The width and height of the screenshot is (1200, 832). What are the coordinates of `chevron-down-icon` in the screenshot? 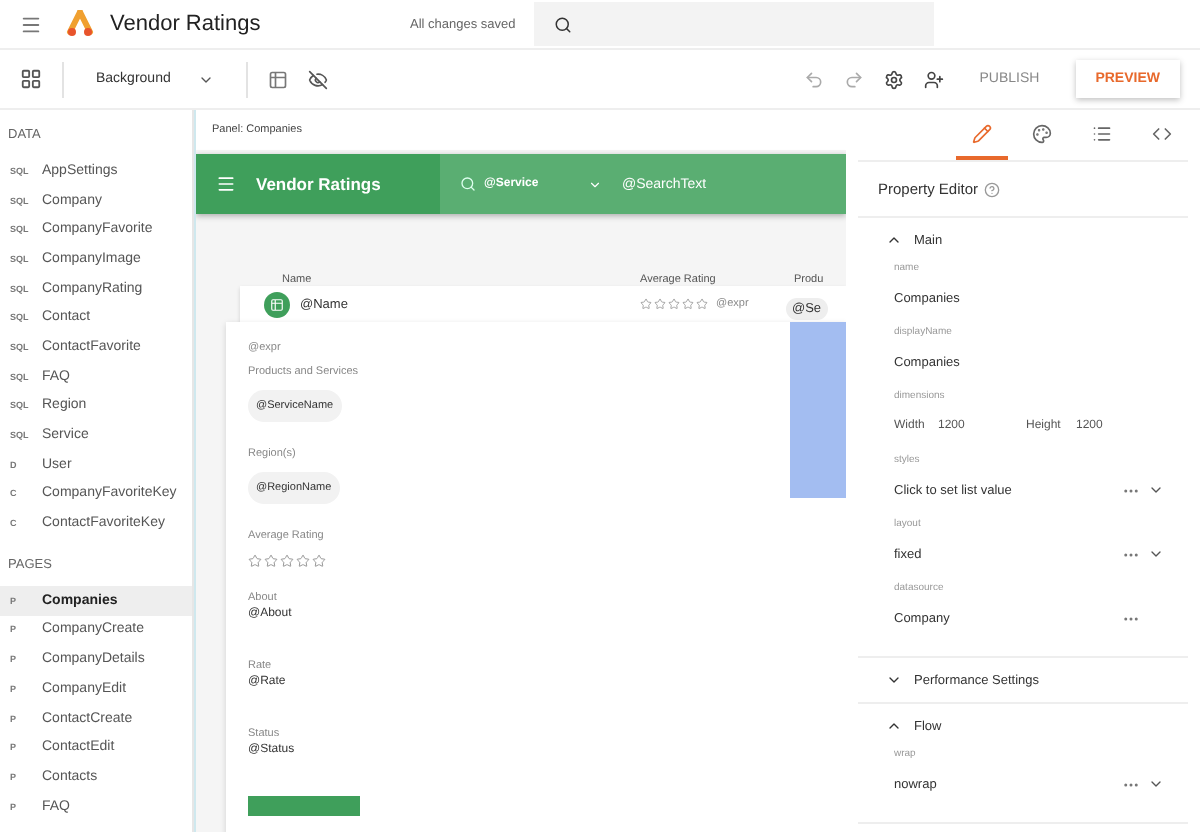 It's located at (894, 680).